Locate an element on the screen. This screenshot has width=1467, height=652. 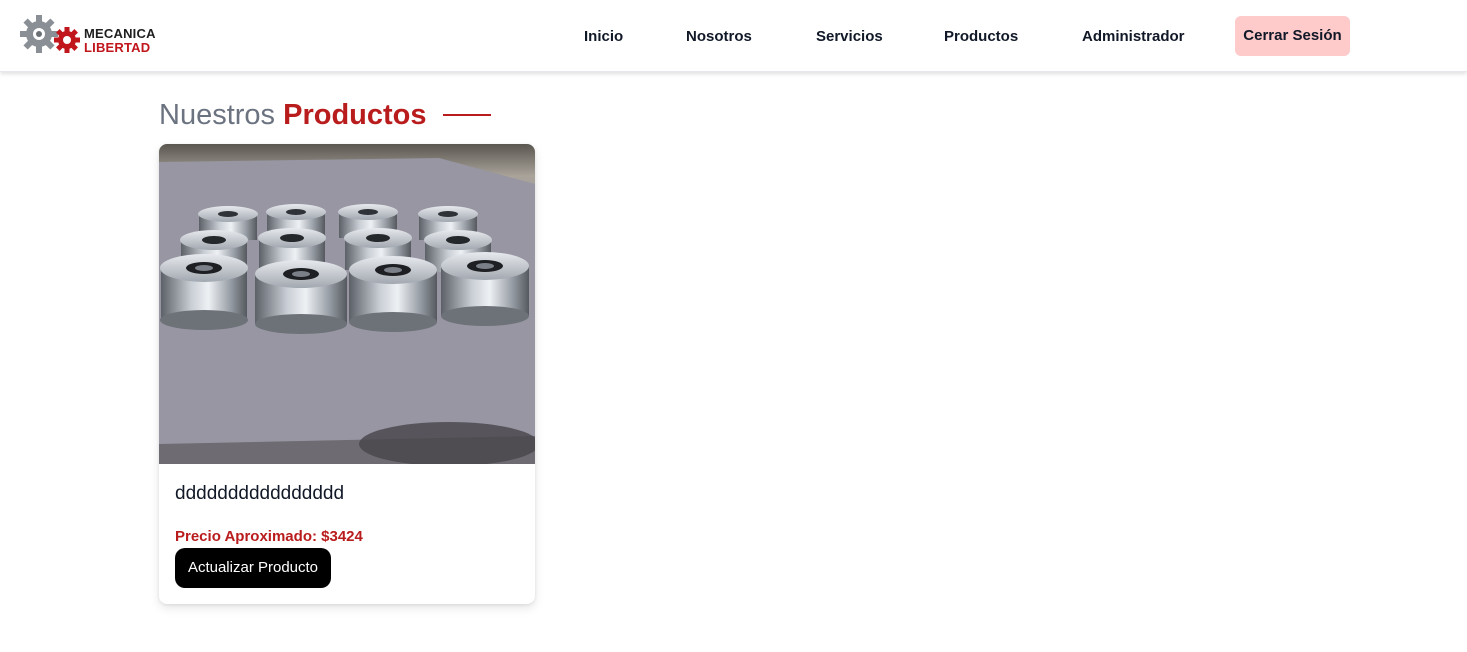
nav-link-nosotros: Nosotros is located at coordinates (719, 37).